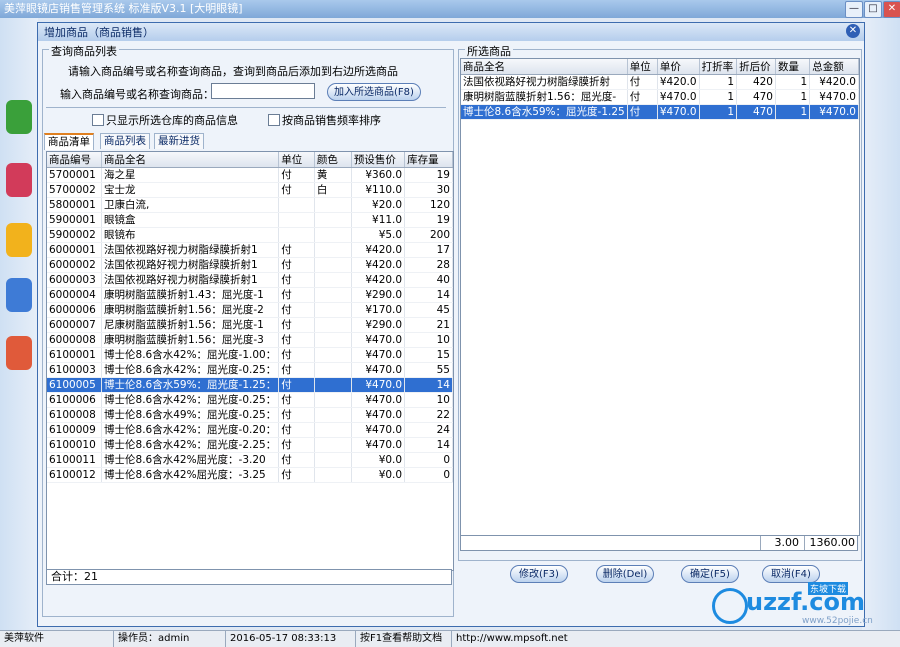 This screenshot has height=647, width=900. Describe the element at coordinates (791, 574) in the screenshot. I see `cancel-button: 取消(F4)` at that location.